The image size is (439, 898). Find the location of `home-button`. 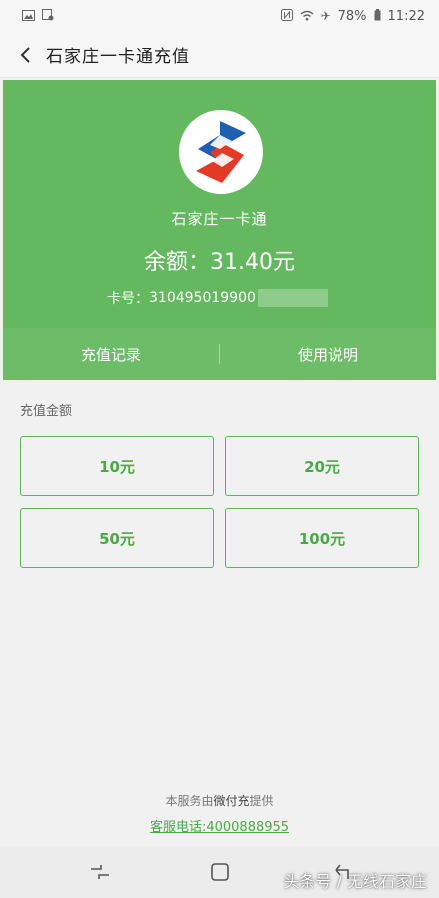

home-button is located at coordinates (220, 872).